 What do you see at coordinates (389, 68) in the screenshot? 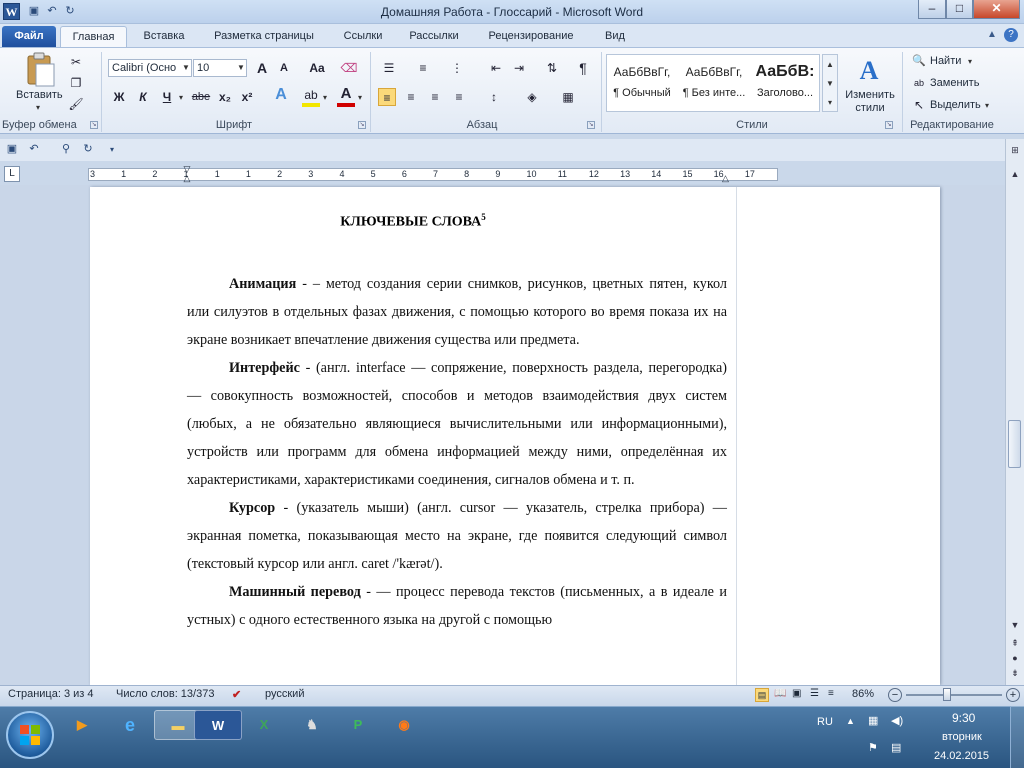
I see `bullets-icon: ☰` at bounding box center [389, 68].